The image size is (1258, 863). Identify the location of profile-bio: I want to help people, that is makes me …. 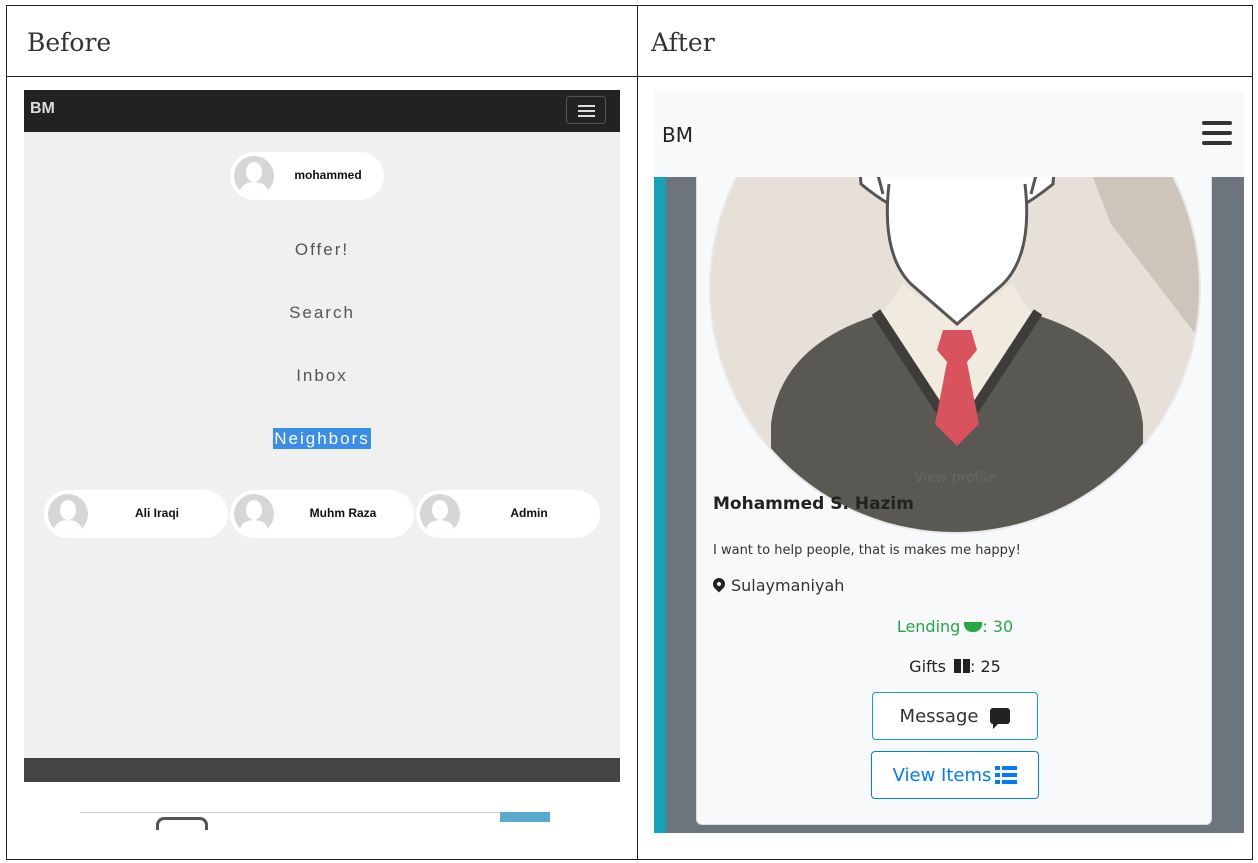
(867, 550).